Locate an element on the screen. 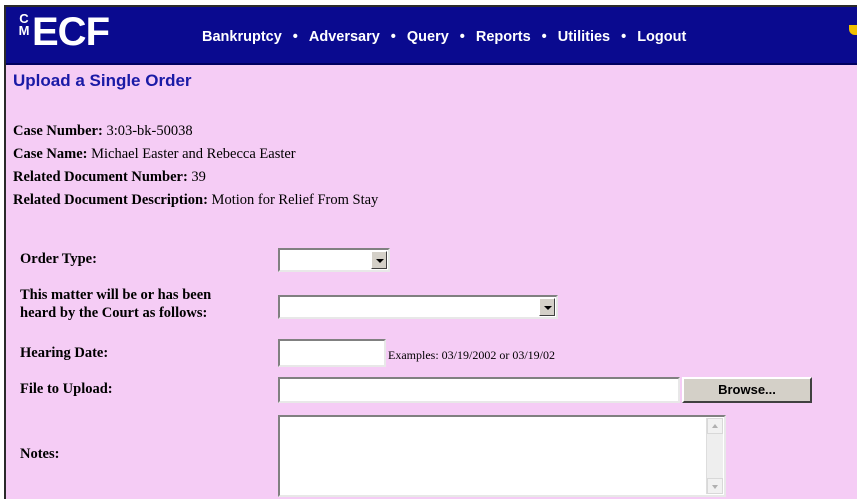  notes-textarea is located at coordinates (502, 456).